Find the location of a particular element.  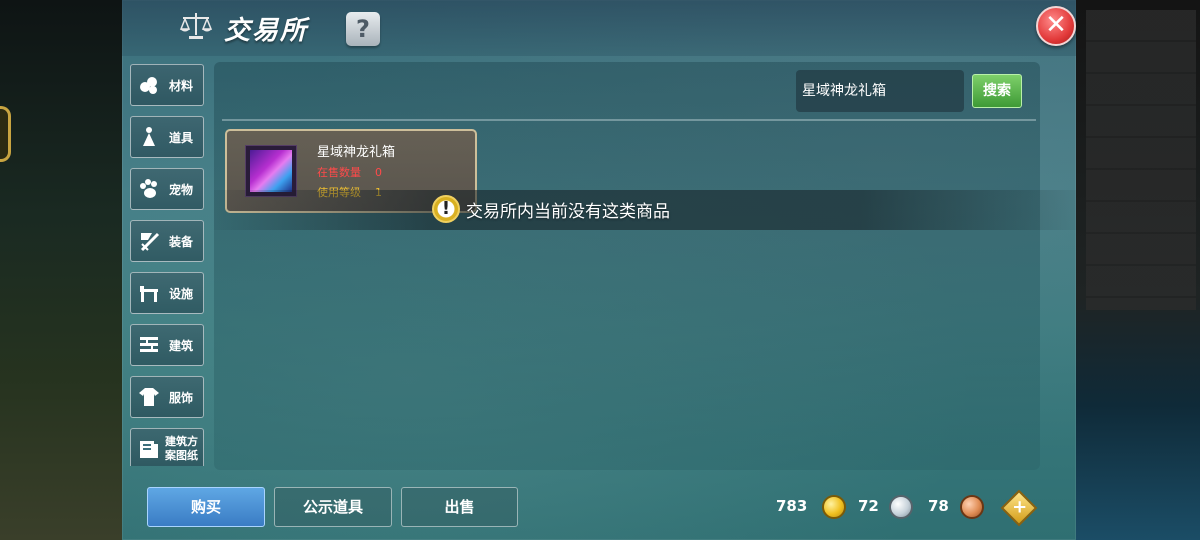

sidebar-item-item: 道具 is located at coordinates (167, 137).